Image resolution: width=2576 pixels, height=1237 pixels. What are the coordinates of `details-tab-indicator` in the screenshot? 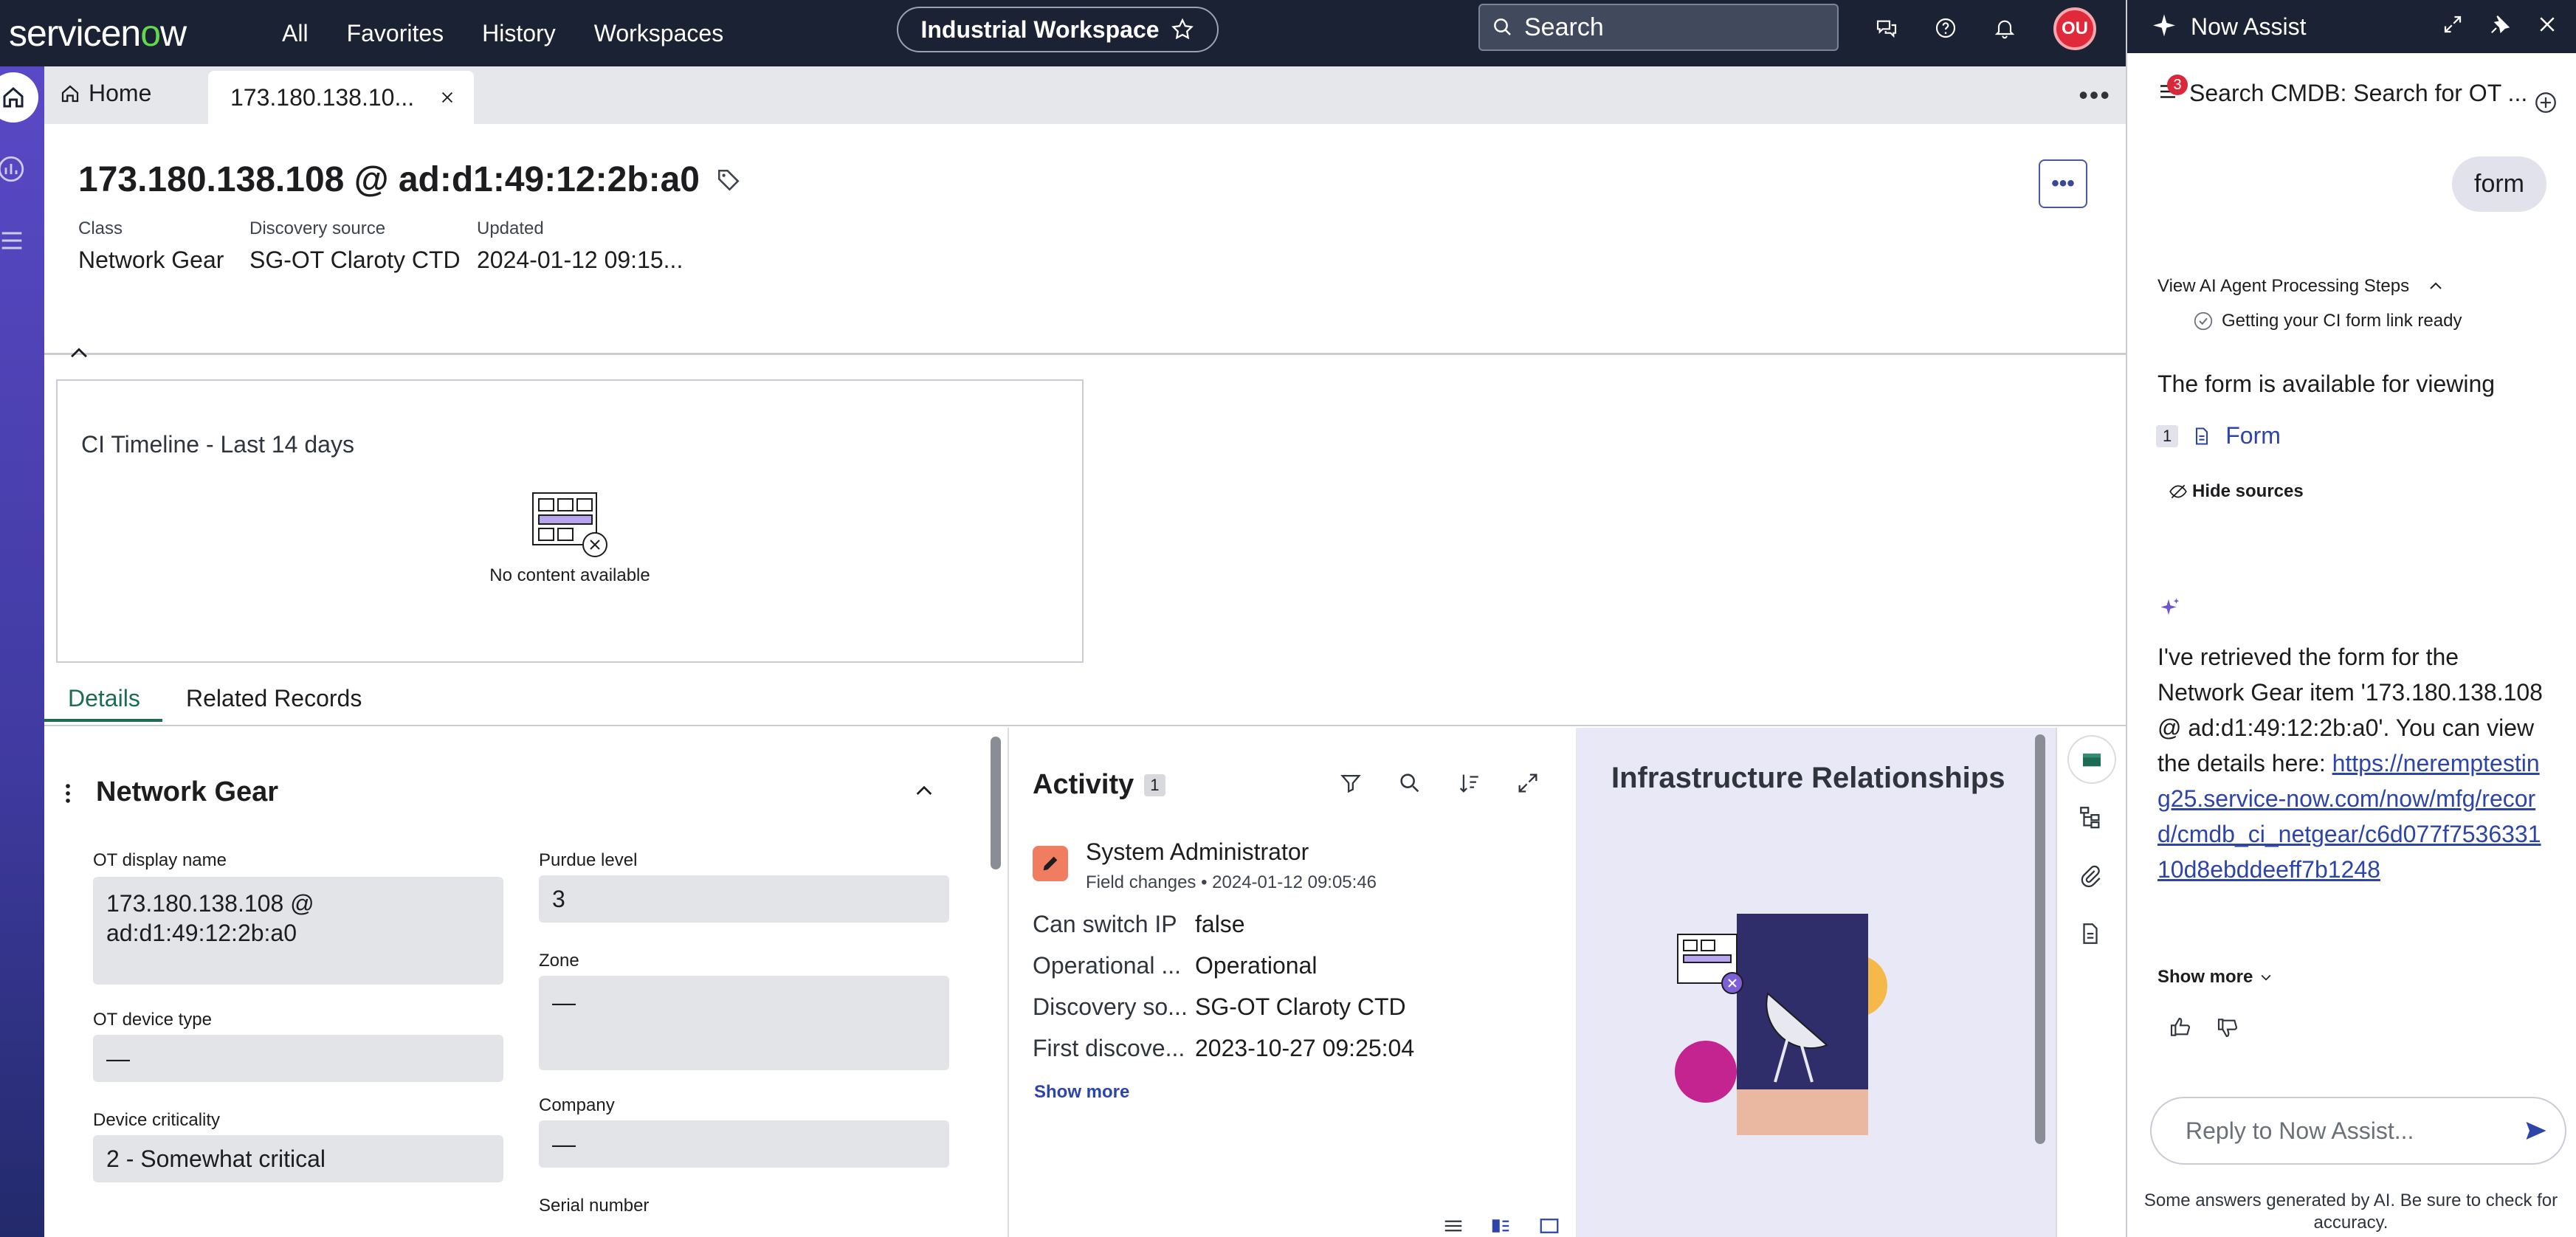 It's located at (103, 720).